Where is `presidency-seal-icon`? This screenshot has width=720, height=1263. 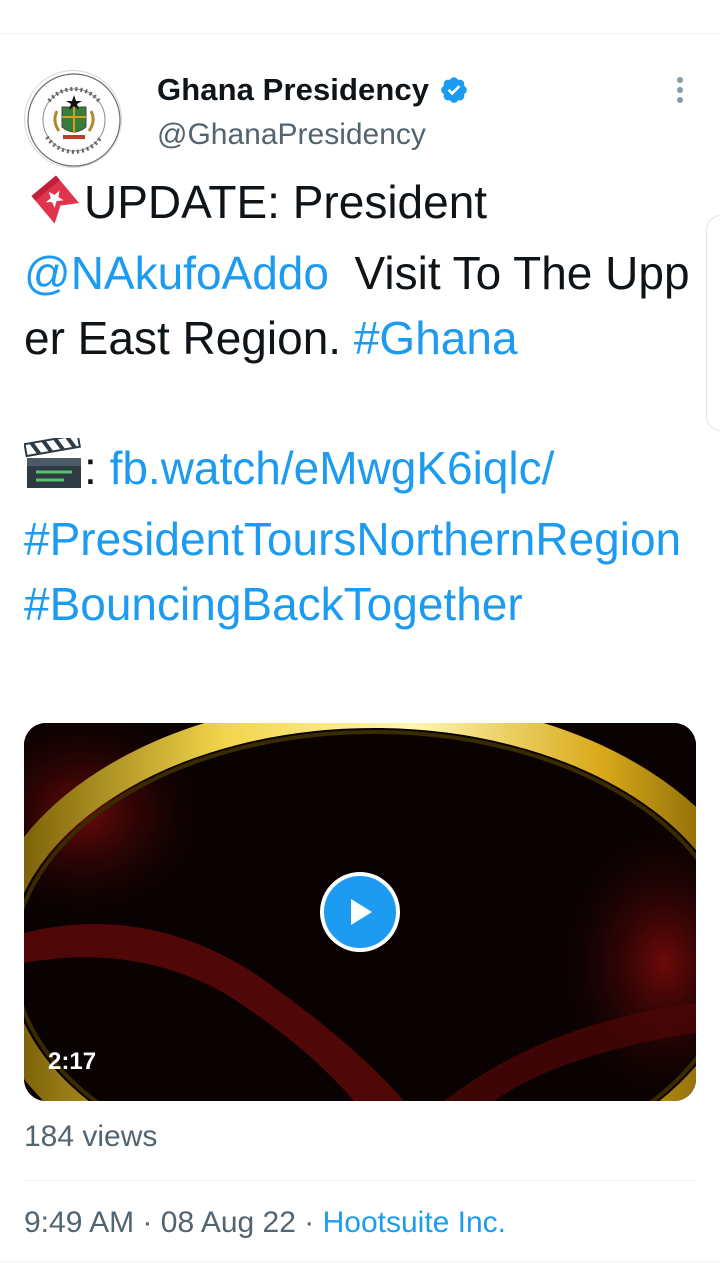
presidency-seal-icon is located at coordinates (74, 120).